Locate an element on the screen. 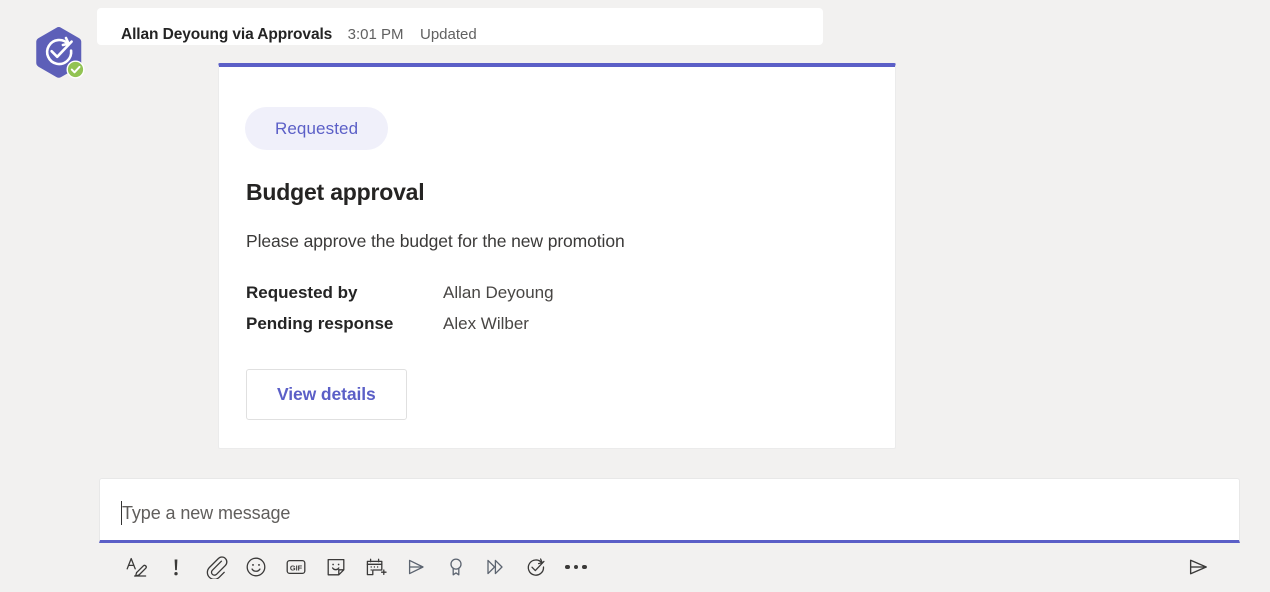  fact-value: Allan Deyoung is located at coordinates (498, 292).